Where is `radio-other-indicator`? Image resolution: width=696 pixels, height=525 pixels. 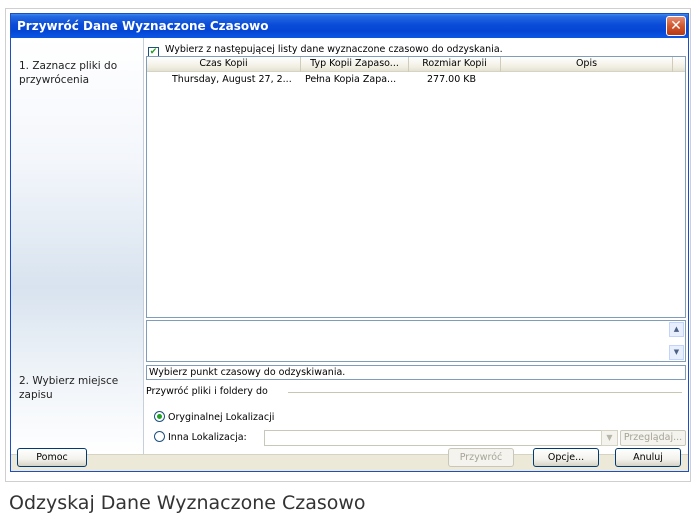
radio-other-indicator is located at coordinates (159, 436).